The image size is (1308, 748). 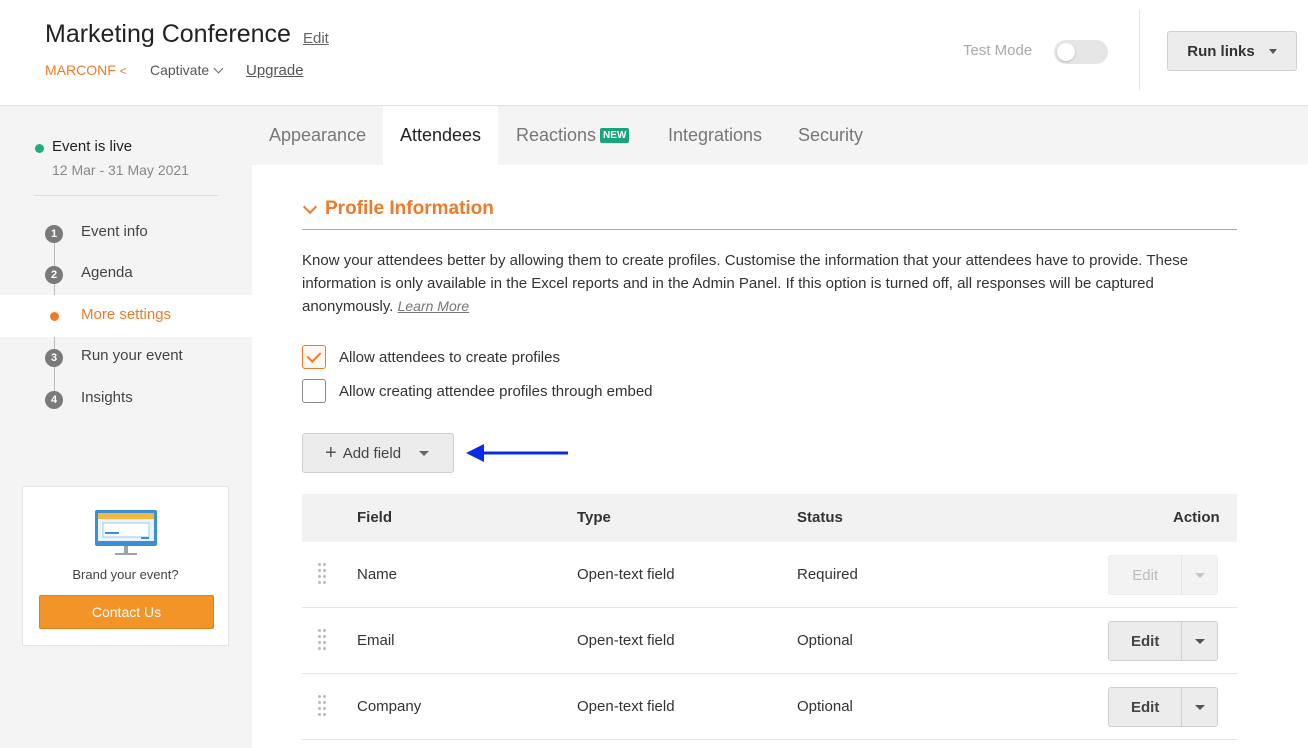 I want to click on sidebar-step-run-your-event: 3 Run your event, so click(x=126, y=357).